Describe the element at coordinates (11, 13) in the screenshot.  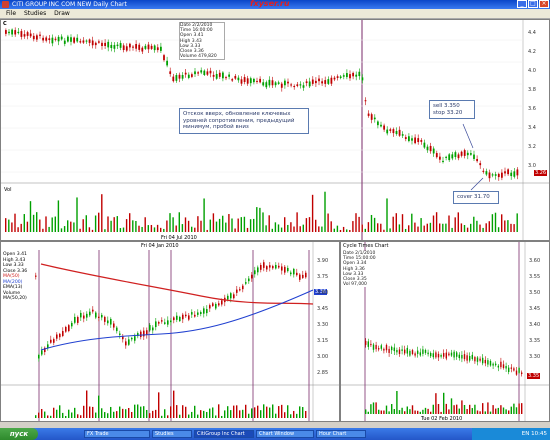
I see `menu-file: File` at that location.